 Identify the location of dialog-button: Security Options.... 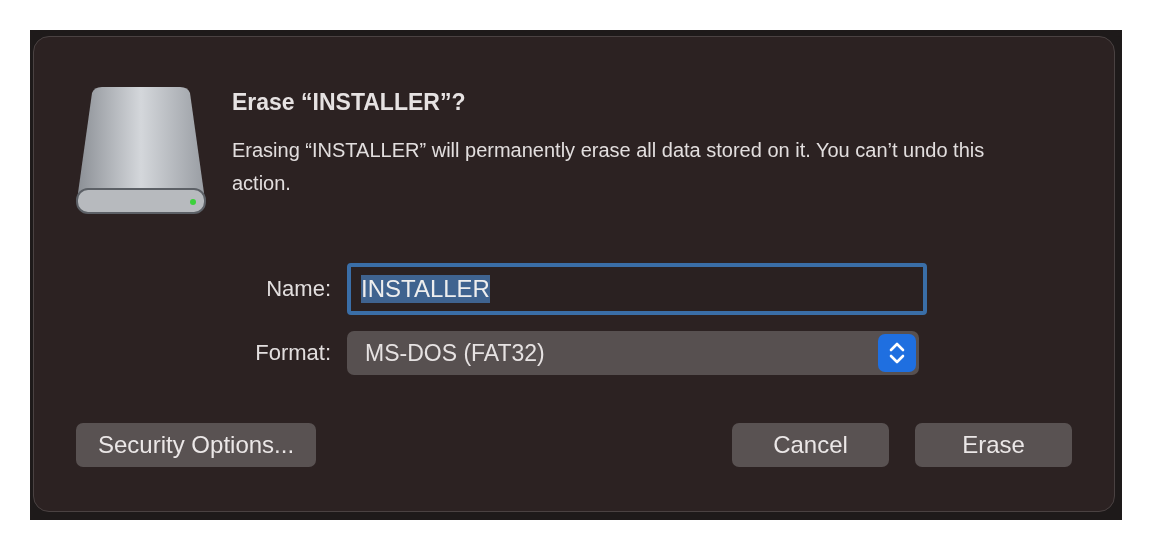
(196, 445).